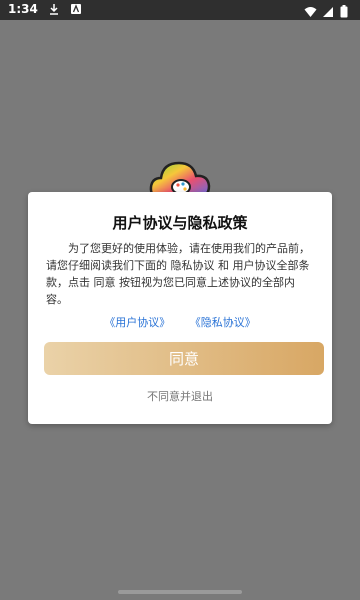 This screenshot has height=600, width=360. I want to click on privacy-agreement-link: 《隐私协议》, so click(223, 322).